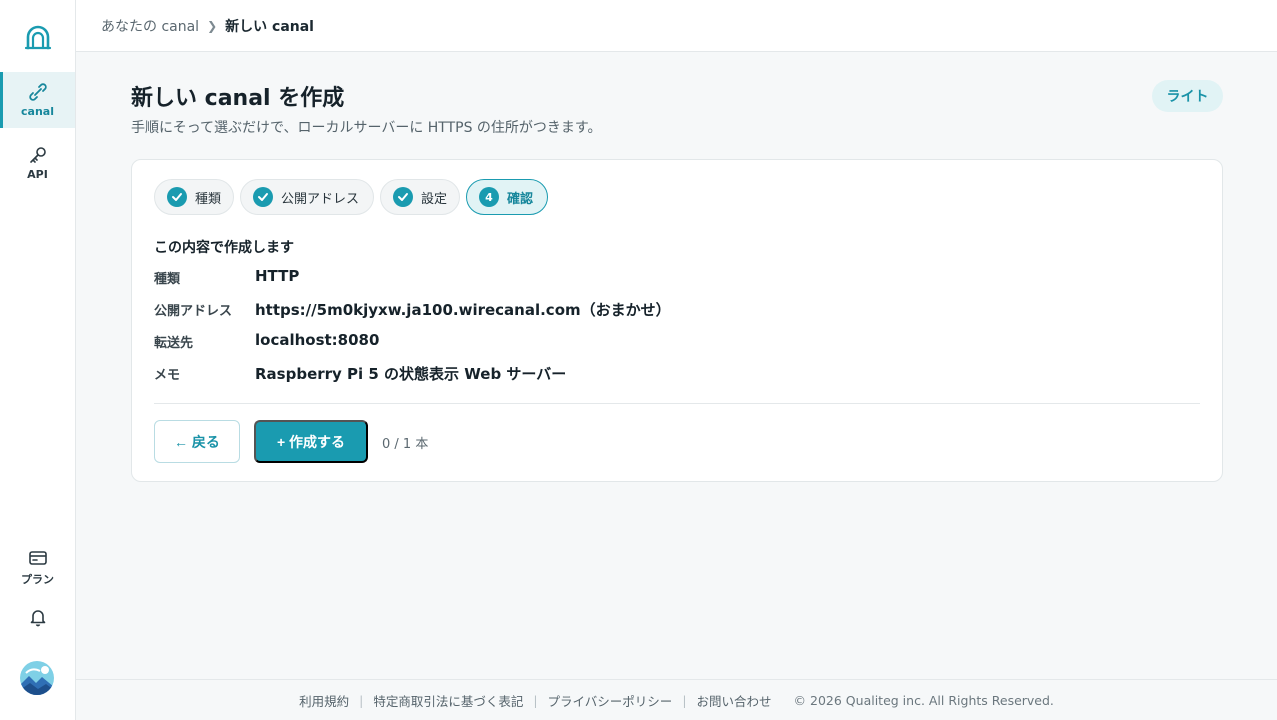  Describe the element at coordinates (317, 340) in the screenshot. I see `summary-value-destination: localhost:8080` at that location.